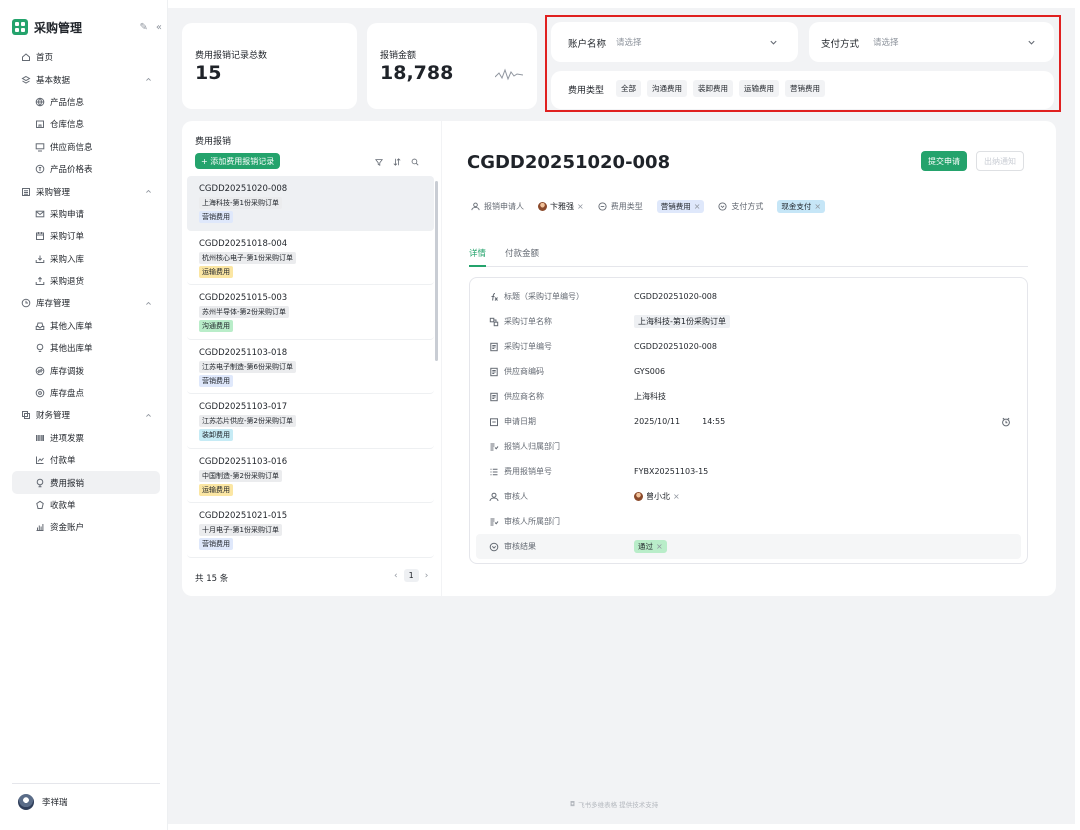 The height and width of the screenshot is (830, 1080). I want to click on sidebar-item-label: 库存盘点, so click(67, 394).